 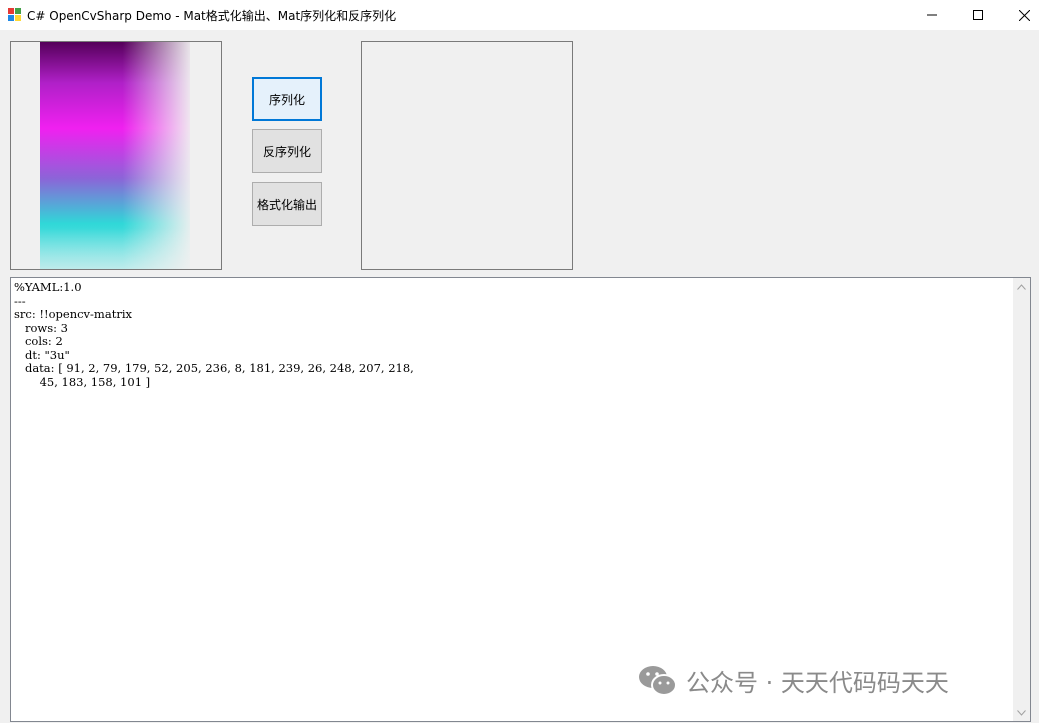 I want to click on maximize-button, so click(x=978, y=15).